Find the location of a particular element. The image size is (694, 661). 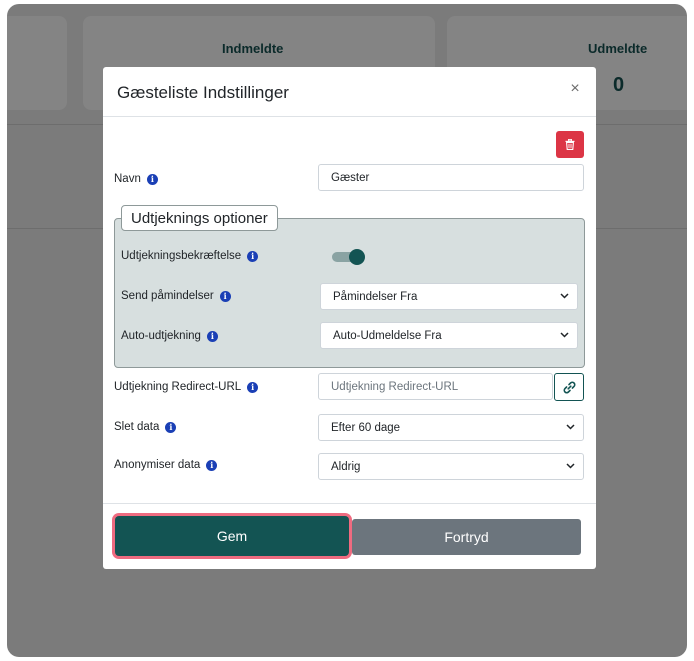

link-icon is located at coordinates (569, 387).